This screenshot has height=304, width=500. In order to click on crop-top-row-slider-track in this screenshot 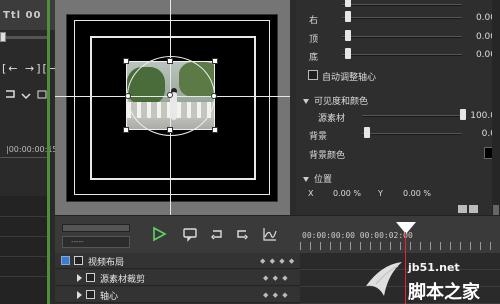, I will do `click(402, 37)`.